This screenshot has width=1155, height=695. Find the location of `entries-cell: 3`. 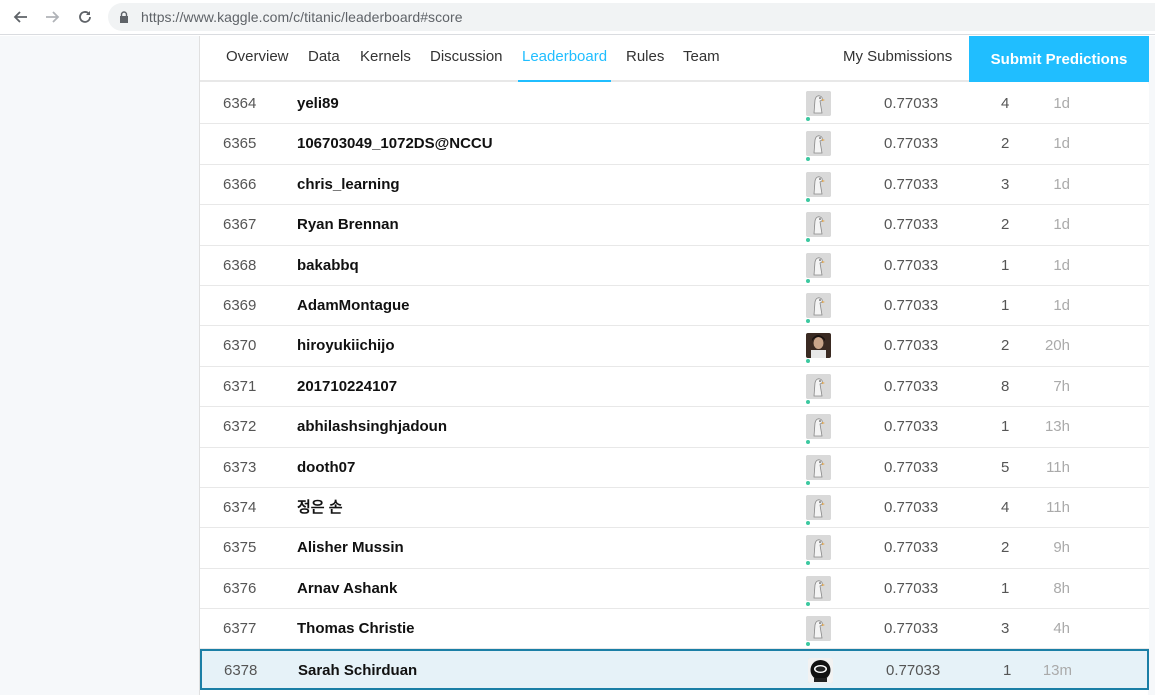

entries-cell: 3 is located at coordinates (1005, 629).